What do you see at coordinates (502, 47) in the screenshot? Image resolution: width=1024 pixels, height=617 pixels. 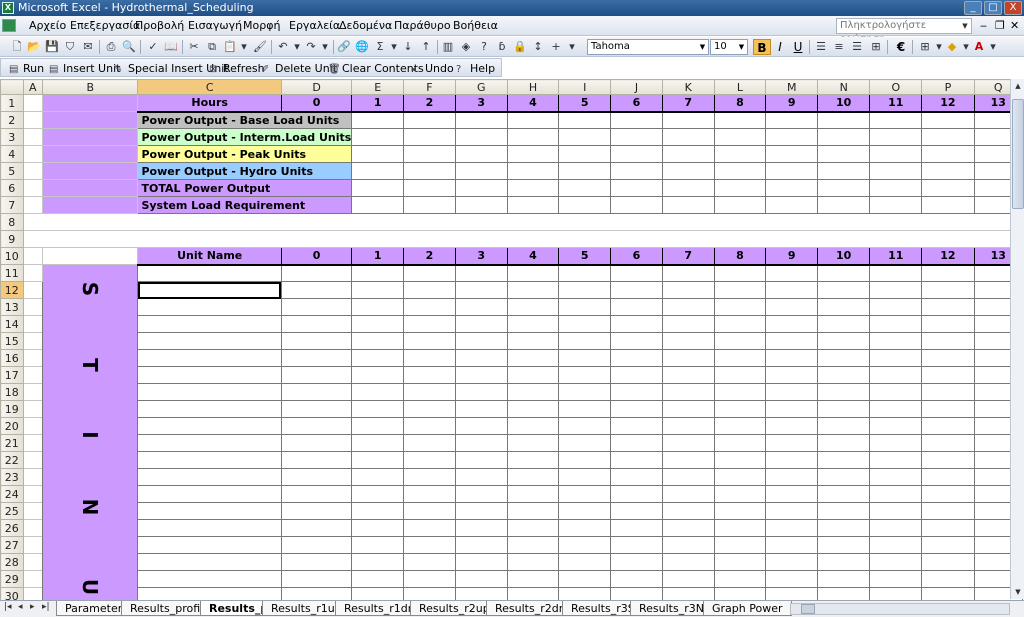 I see `byte-icon: ɓ` at bounding box center [502, 47].